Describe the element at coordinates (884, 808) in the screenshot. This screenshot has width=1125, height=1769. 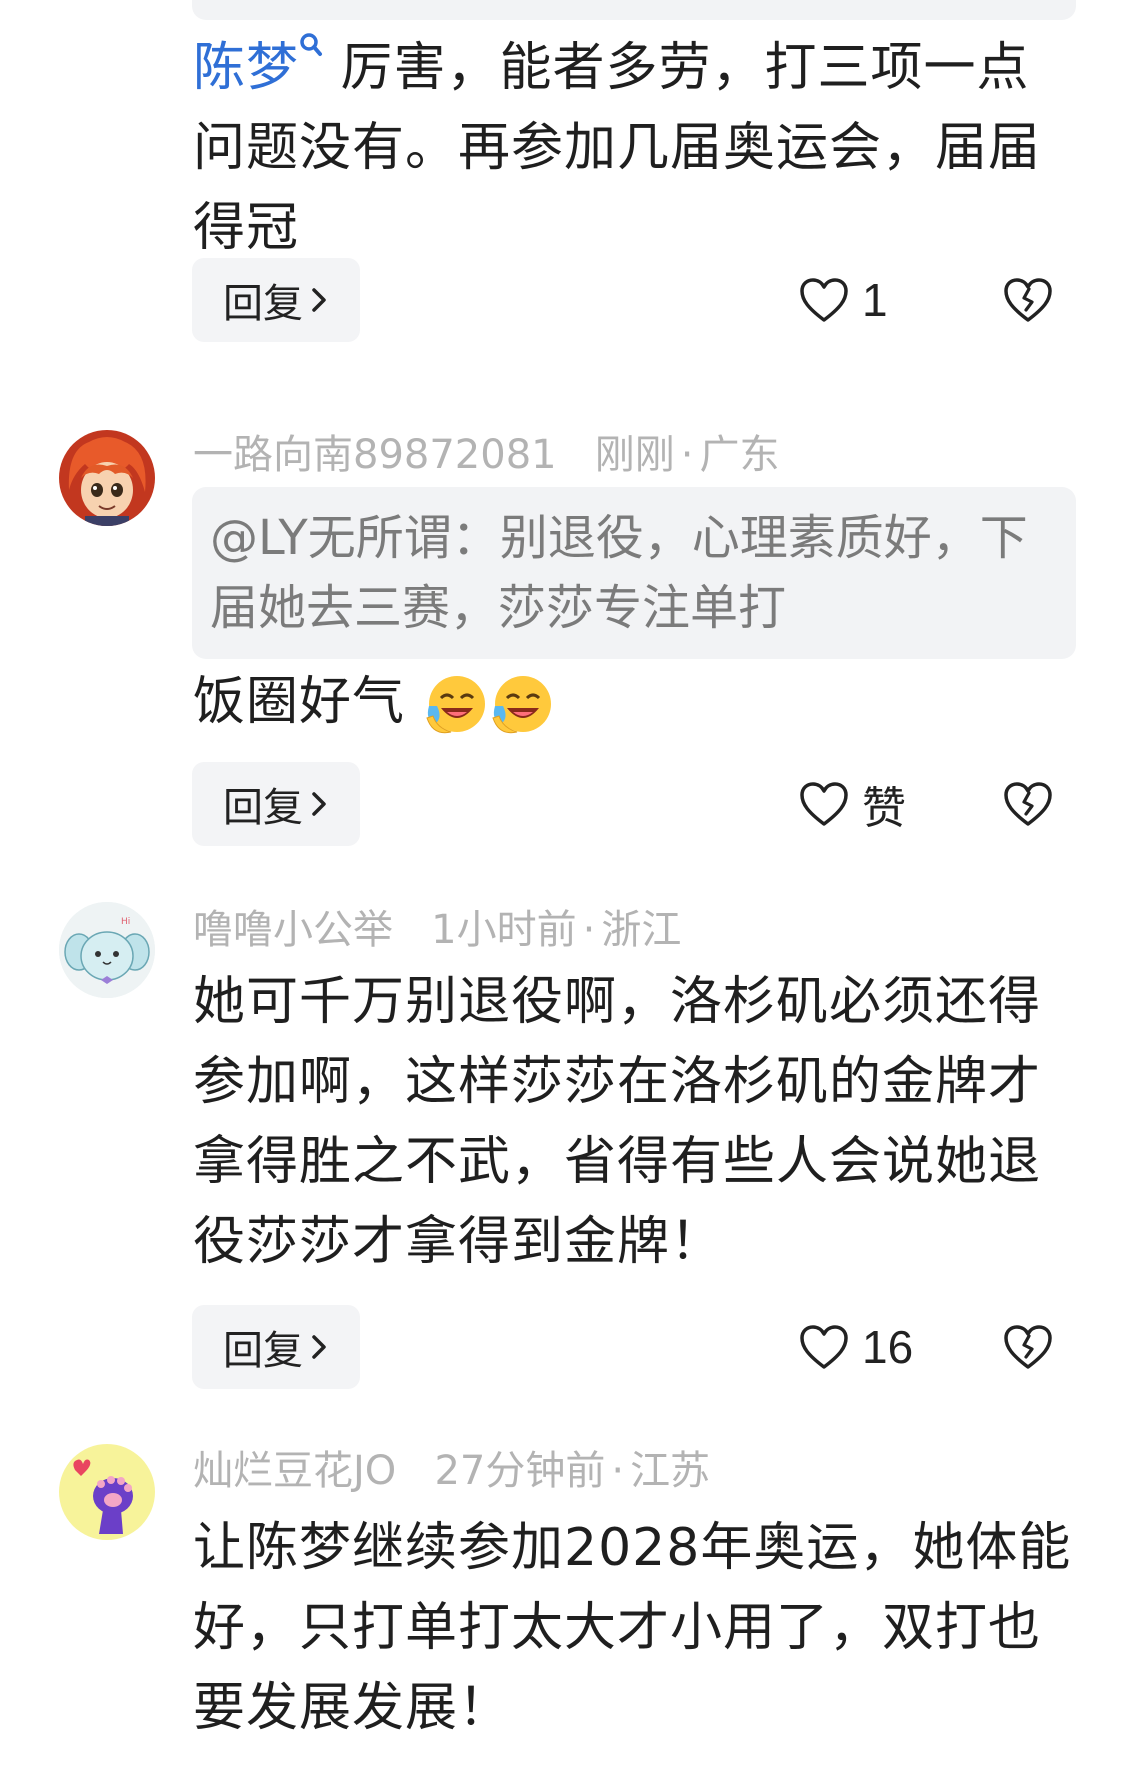
I see `like-label: 赞` at that location.